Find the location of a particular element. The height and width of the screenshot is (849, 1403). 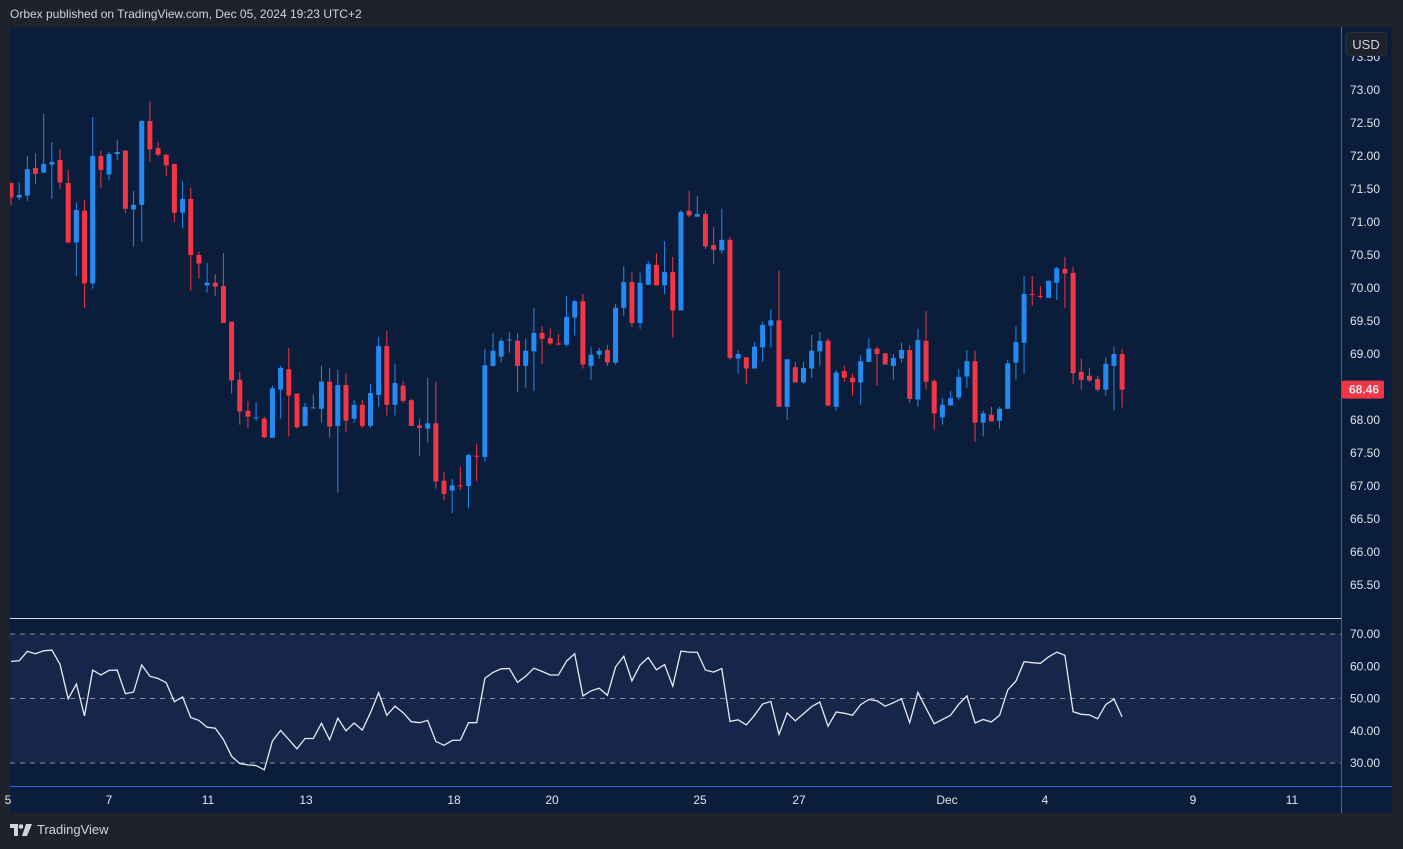

time-tick-label: 25 is located at coordinates (700, 800).